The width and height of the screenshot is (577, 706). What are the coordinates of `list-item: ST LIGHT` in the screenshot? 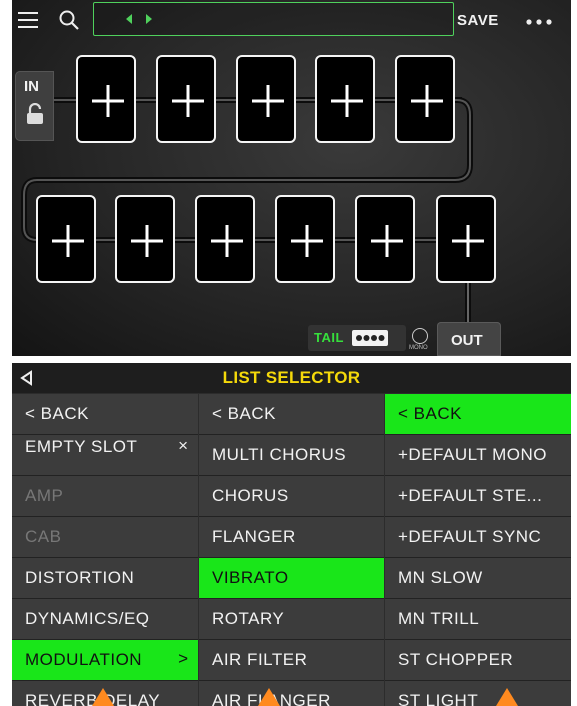 It's located at (478, 693).